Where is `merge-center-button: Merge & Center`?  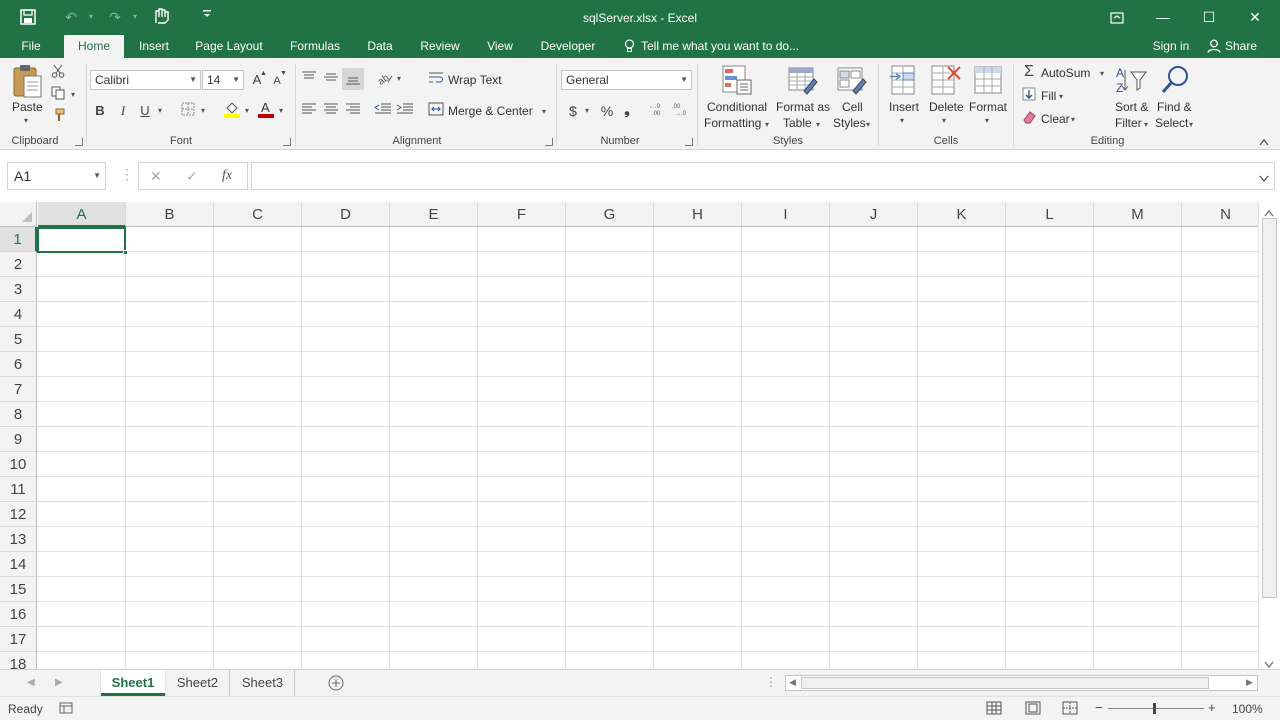
merge-center-button: Merge & Center is located at coordinates (490, 111).